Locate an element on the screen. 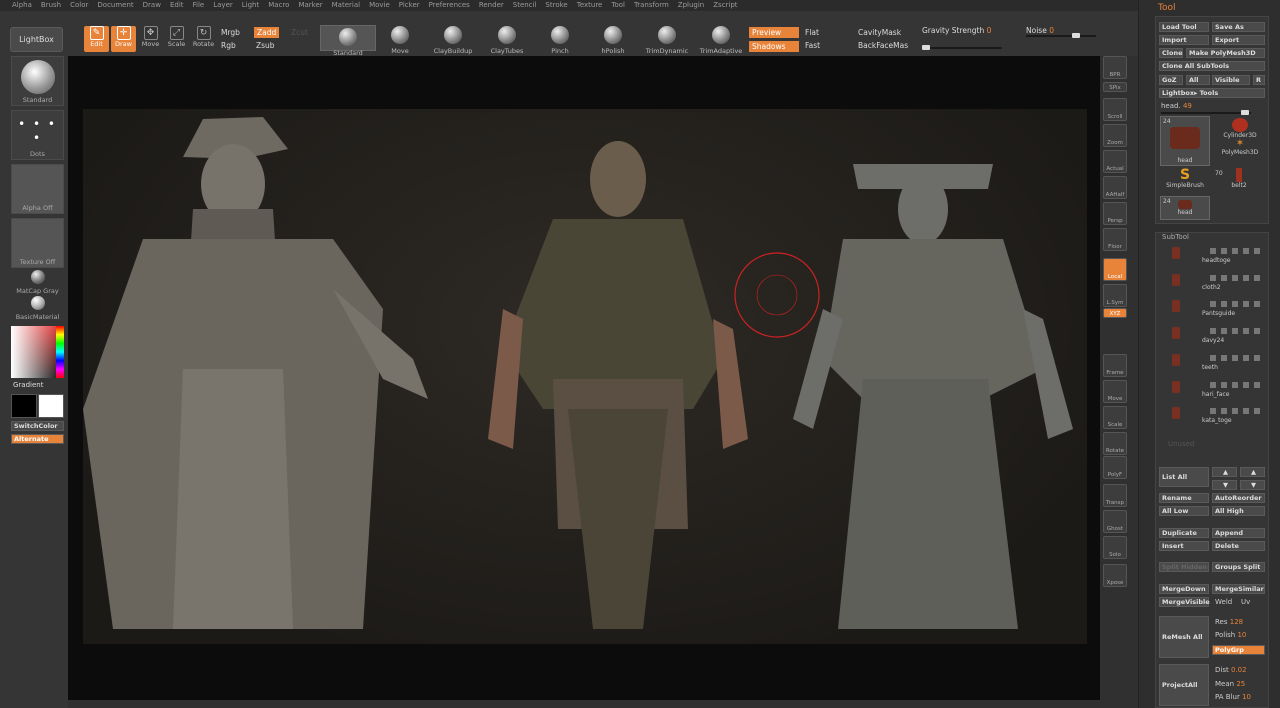  shelf-persp-button: Persp is located at coordinates (1115, 213).